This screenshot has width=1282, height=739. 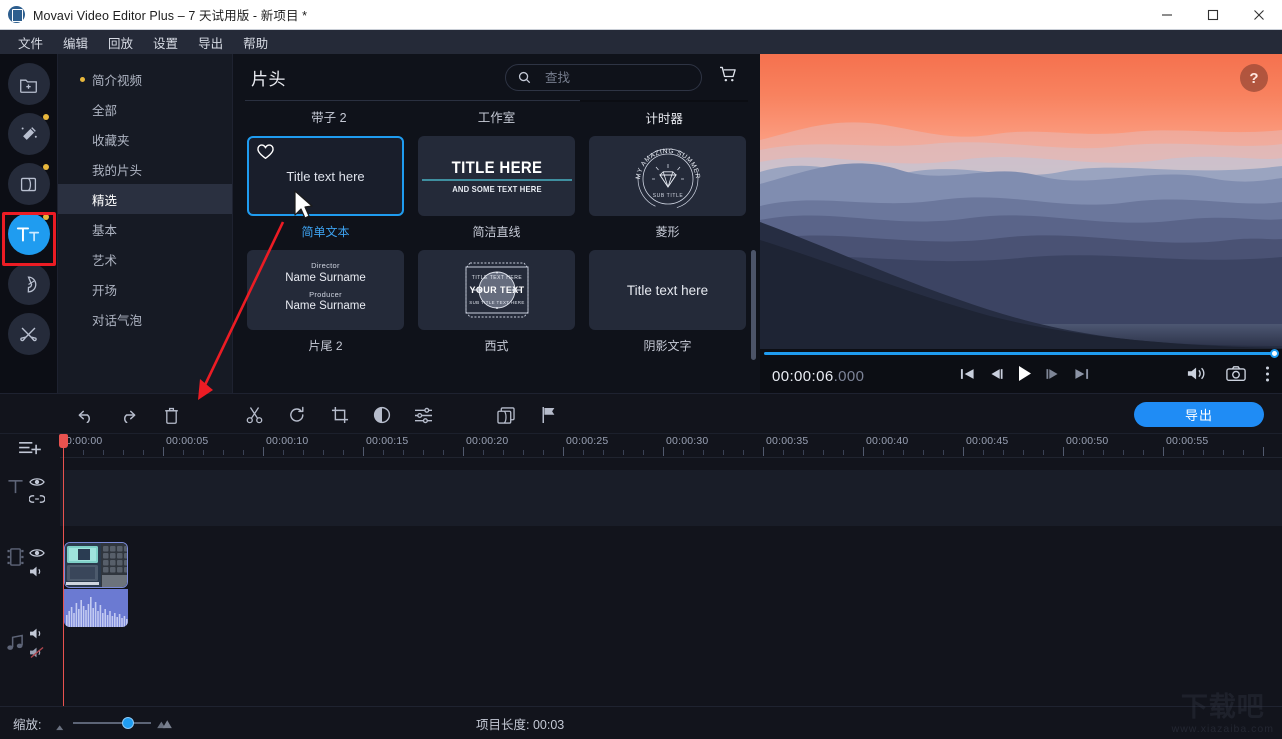 I want to click on search-input, so click(x=610, y=77).